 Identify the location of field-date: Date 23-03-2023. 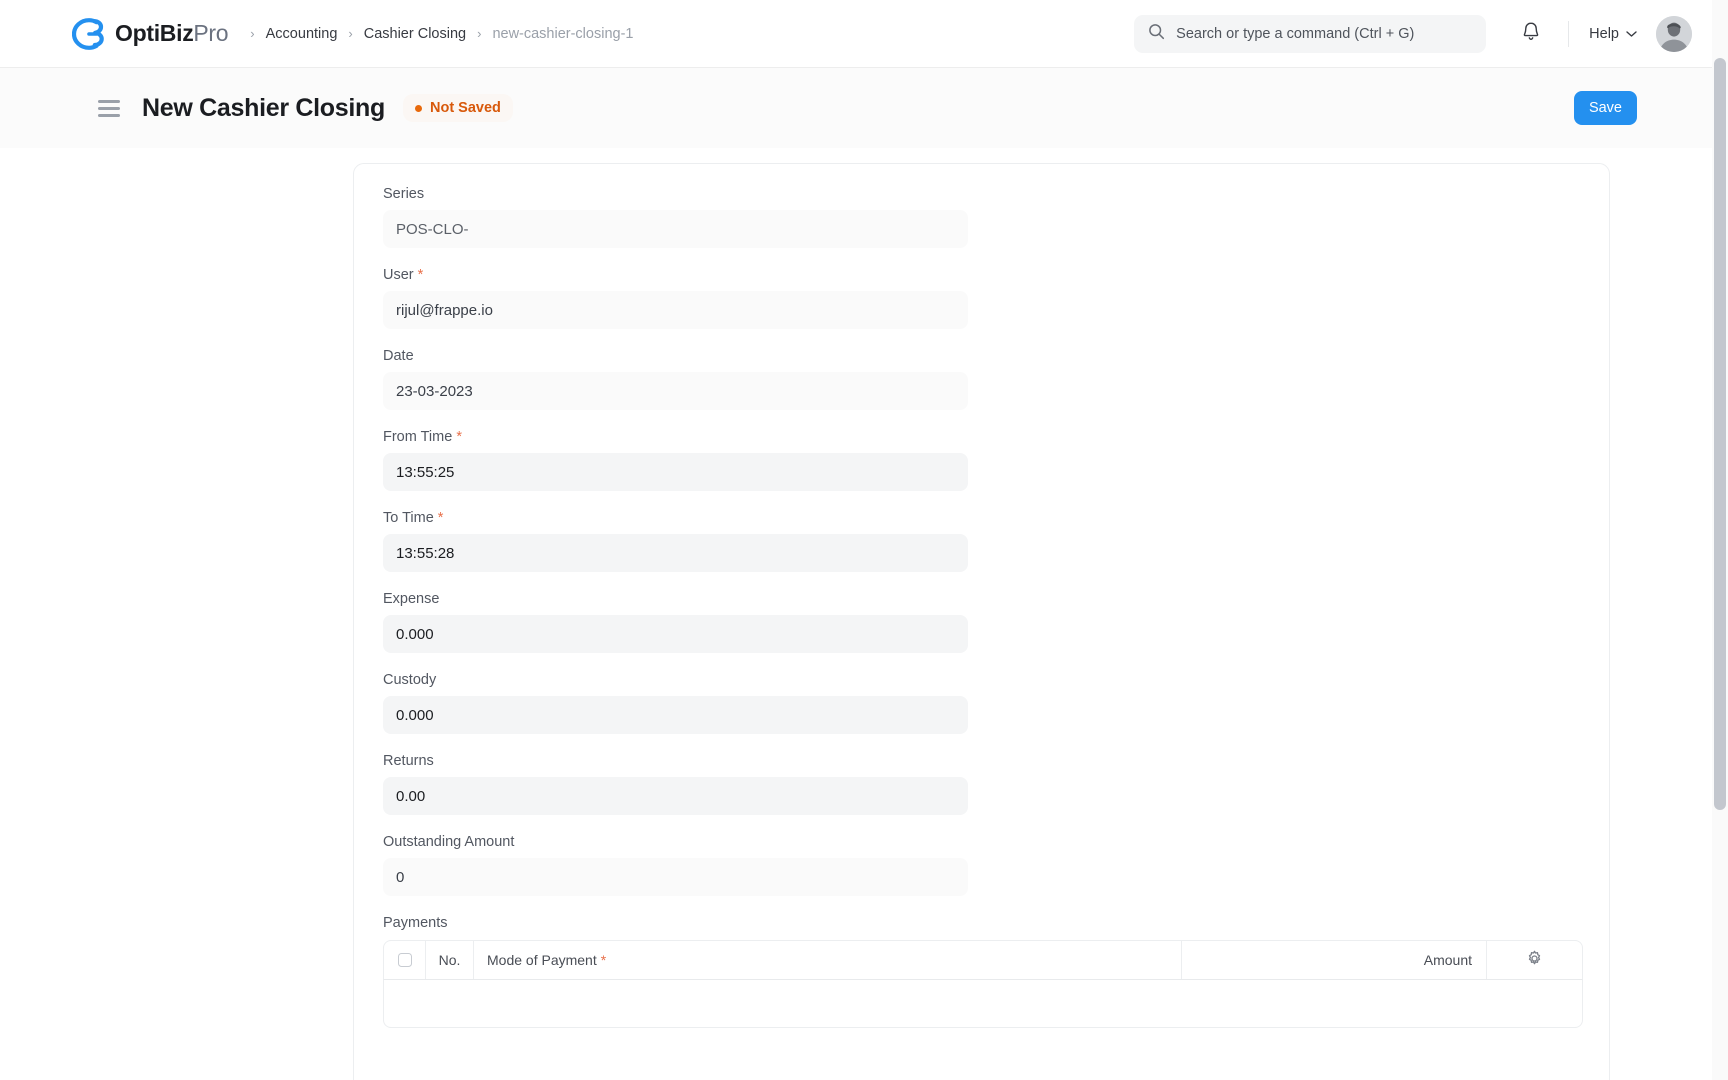
(675, 379).